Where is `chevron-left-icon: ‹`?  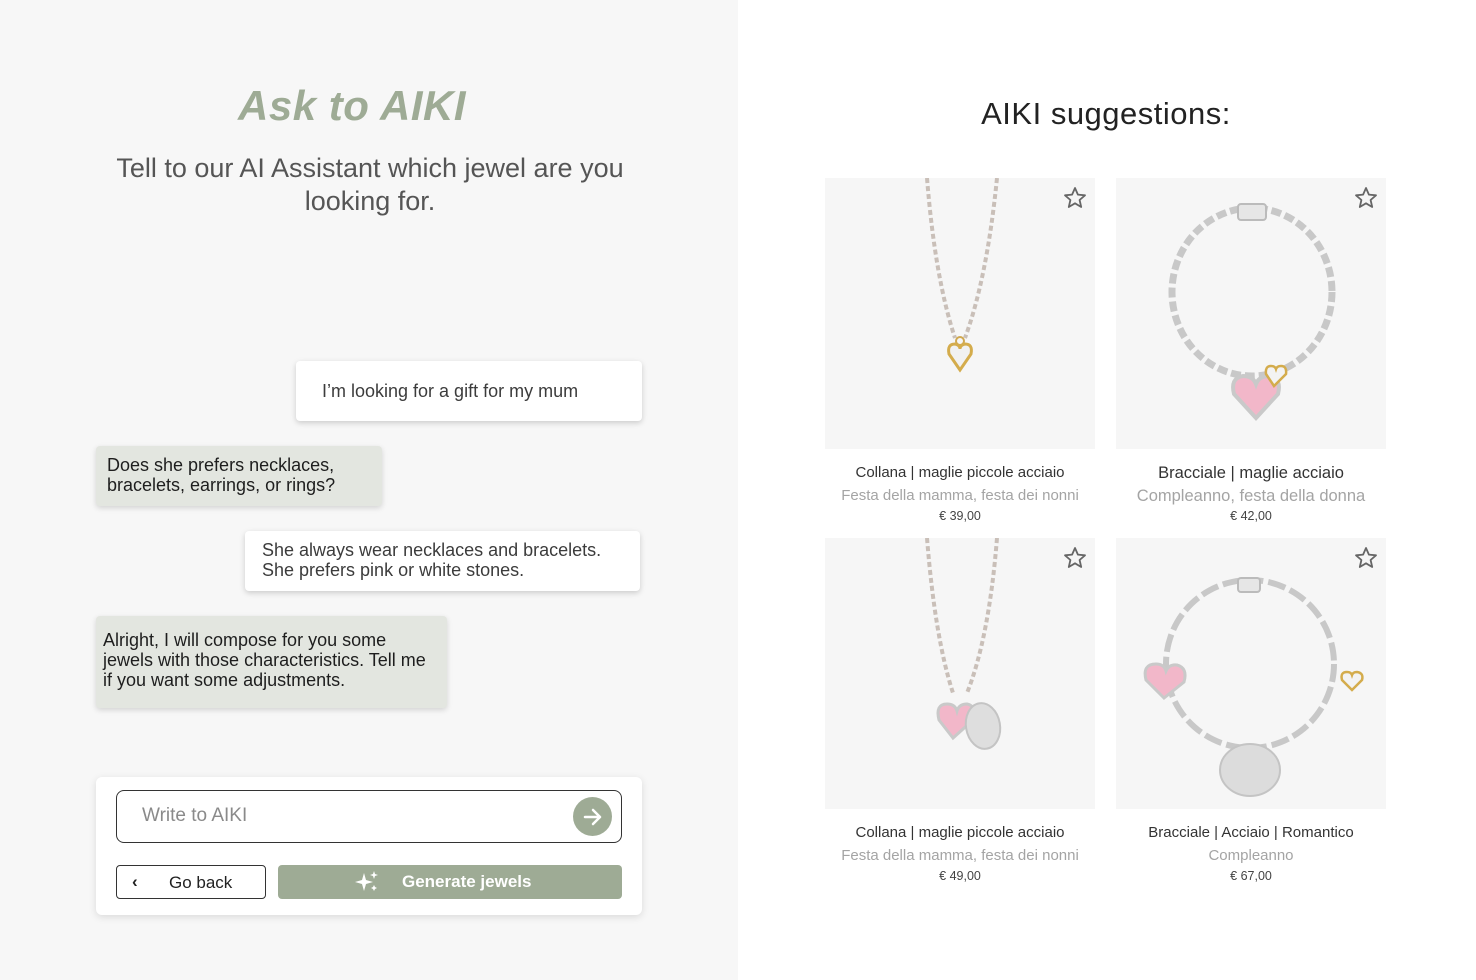 chevron-left-icon: ‹ is located at coordinates (135, 881).